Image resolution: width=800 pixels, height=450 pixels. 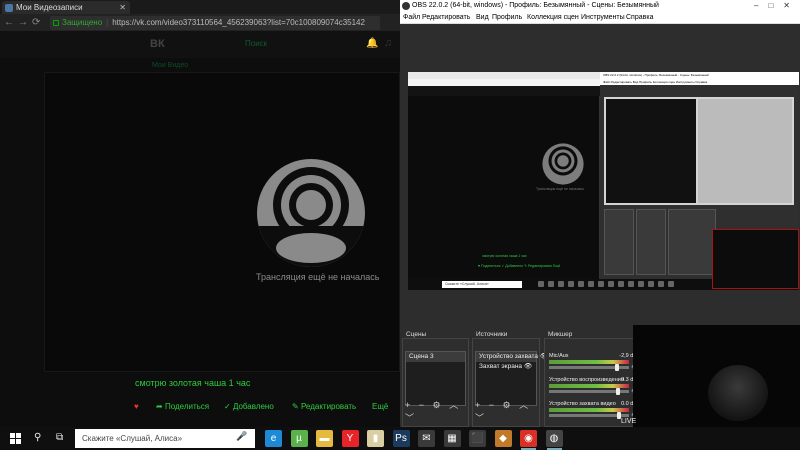 I want to click on scene-item: Сцена 3, so click(x=435, y=357).